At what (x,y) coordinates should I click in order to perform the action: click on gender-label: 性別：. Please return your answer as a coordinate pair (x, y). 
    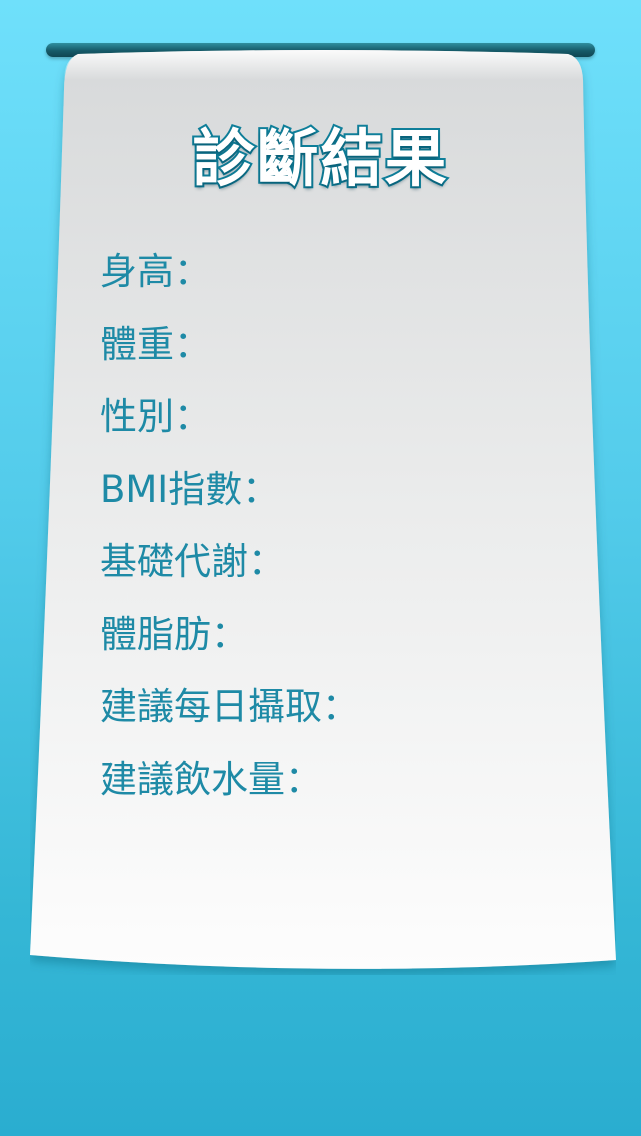
    Looking at the image, I should click on (155, 416).